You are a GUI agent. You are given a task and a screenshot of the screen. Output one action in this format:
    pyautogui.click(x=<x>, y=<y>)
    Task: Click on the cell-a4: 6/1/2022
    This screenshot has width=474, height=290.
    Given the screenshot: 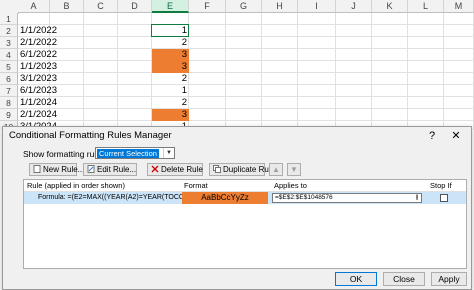 What is the action you would take?
    pyautogui.click(x=38, y=55)
    